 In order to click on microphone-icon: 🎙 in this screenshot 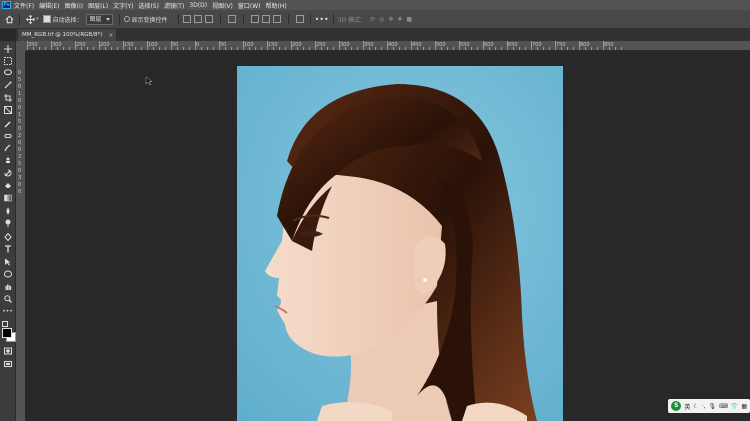, I will do `click(713, 406)`.